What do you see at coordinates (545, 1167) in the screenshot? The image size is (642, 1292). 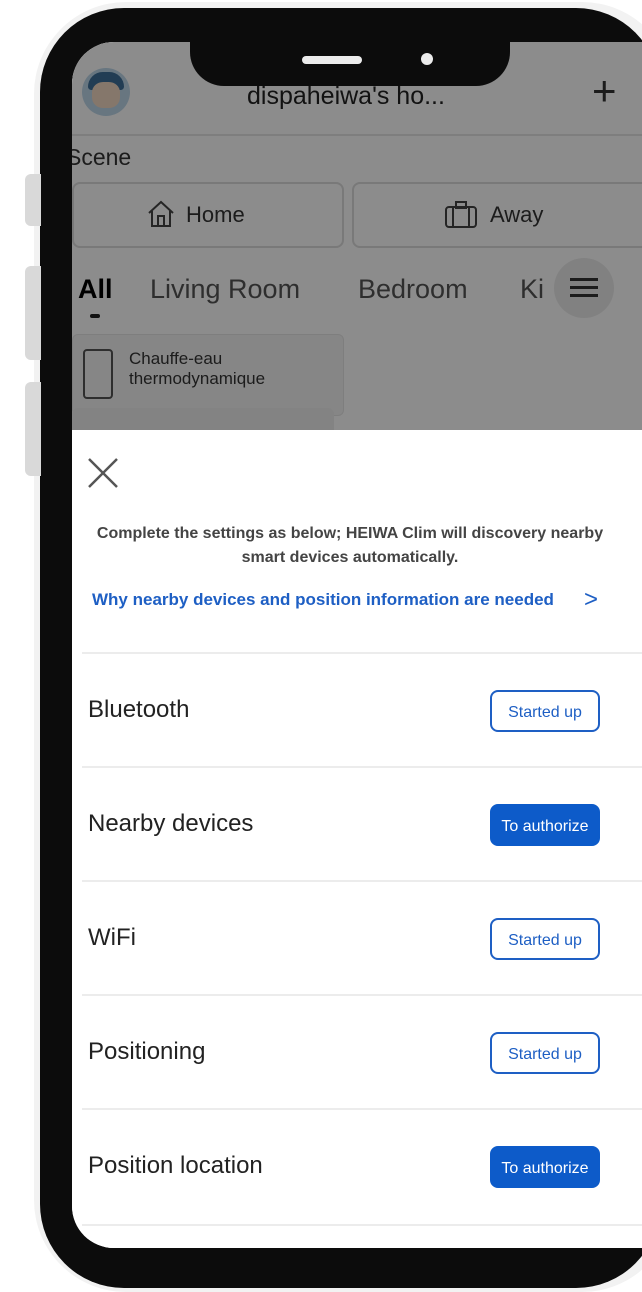 I see `position-location-authorize-button: To authorize` at bounding box center [545, 1167].